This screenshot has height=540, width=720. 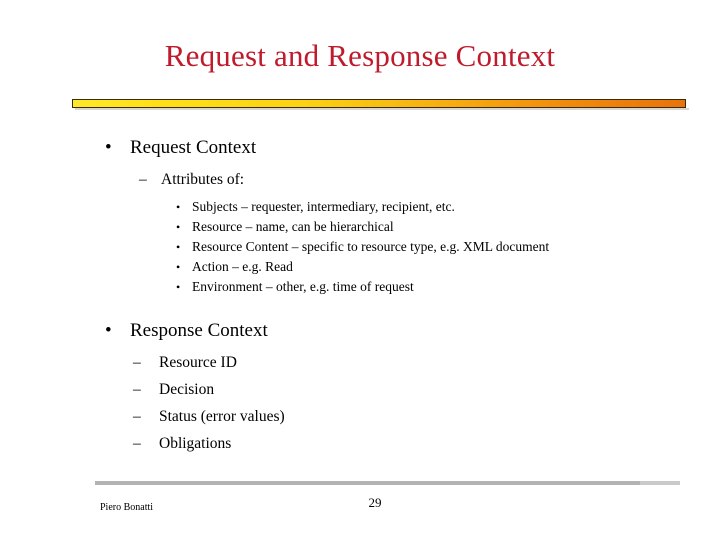 What do you see at coordinates (660, 483) in the screenshot?
I see `footer-divider-highlight` at bounding box center [660, 483].